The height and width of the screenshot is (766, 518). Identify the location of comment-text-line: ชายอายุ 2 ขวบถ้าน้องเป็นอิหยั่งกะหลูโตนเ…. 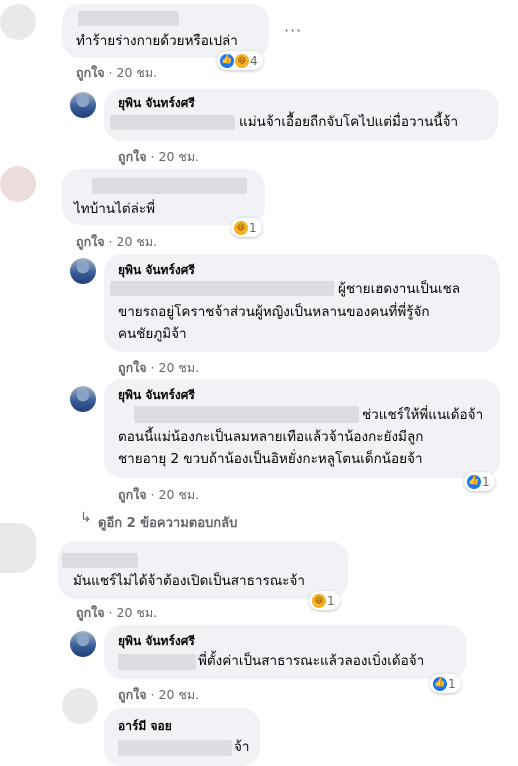
(270, 459).